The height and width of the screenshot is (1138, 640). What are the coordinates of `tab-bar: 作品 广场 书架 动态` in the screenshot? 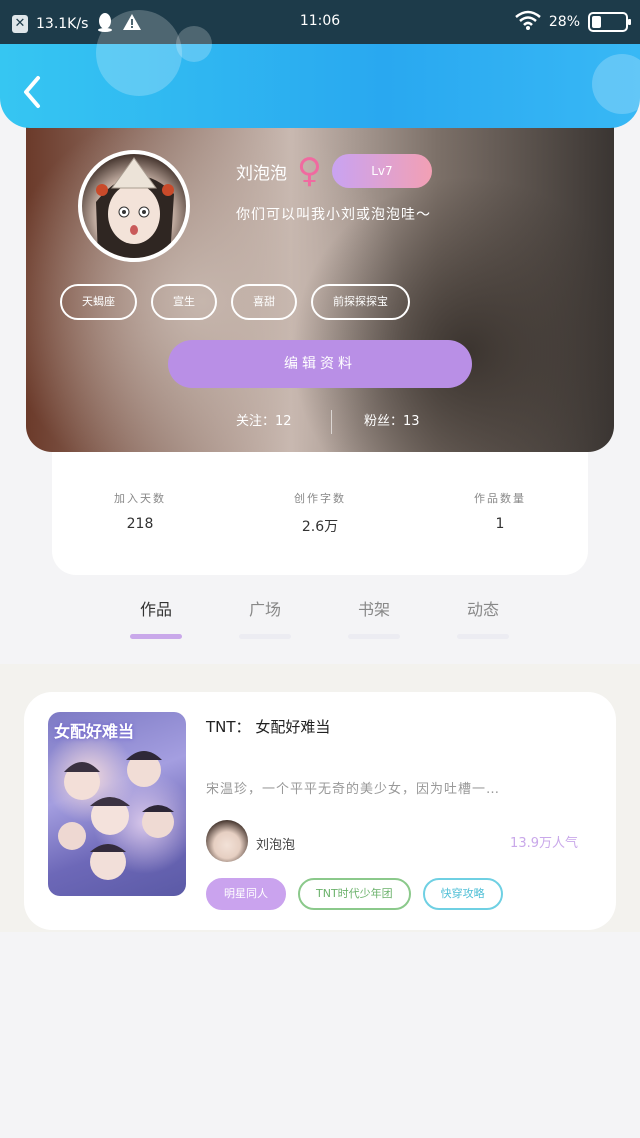 It's located at (320, 624).